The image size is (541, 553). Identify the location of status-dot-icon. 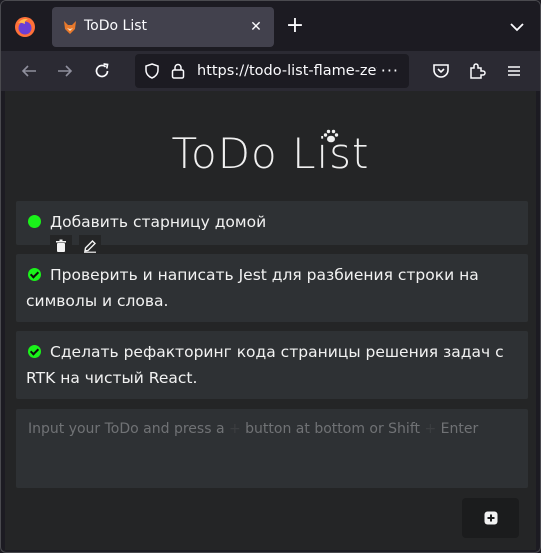
(34, 221).